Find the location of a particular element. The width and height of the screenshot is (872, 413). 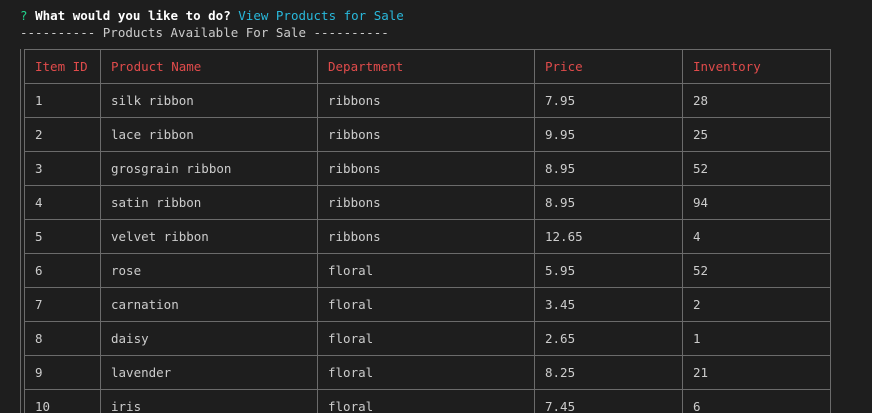

table-row: 10 iris floral 7.45 6 is located at coordinates (427, 401).